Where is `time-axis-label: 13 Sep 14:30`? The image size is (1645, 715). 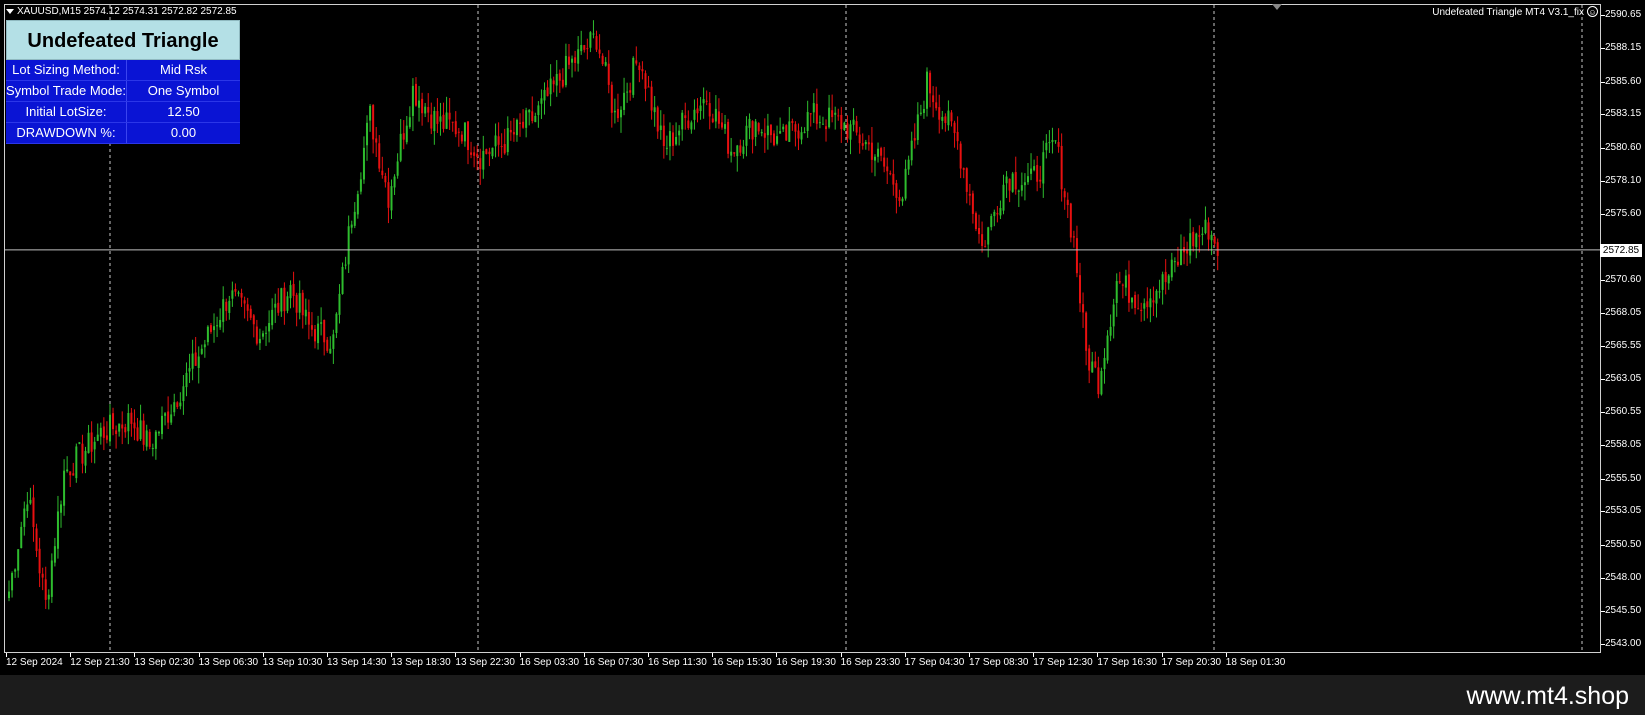 time-axis-label: 13 Sep 14:30 is located at coordinates (357, 662).